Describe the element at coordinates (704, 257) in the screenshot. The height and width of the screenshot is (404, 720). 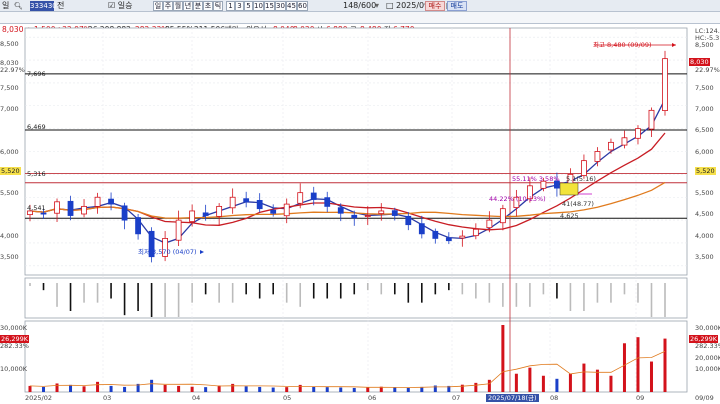
I see `right-tick-3500: 3,500` at that location.